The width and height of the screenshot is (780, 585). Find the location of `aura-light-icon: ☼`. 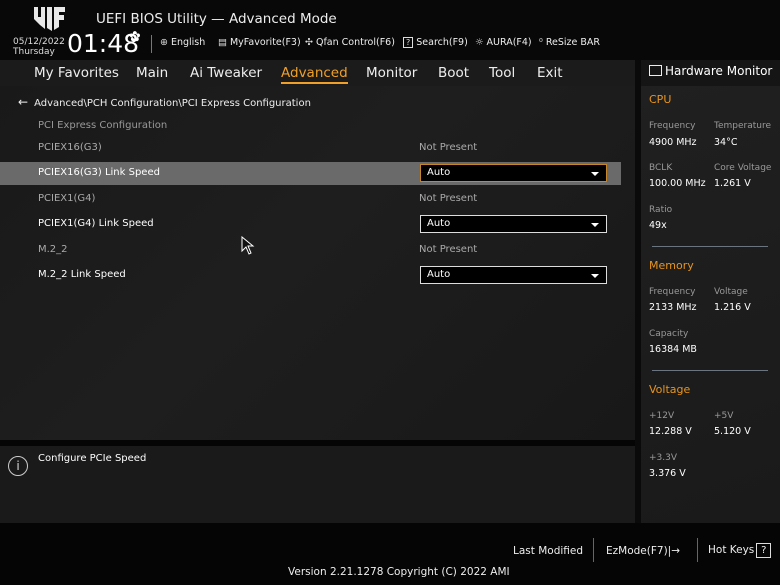

aura-light-icon: ☼ is located at coordinates (479, 42).